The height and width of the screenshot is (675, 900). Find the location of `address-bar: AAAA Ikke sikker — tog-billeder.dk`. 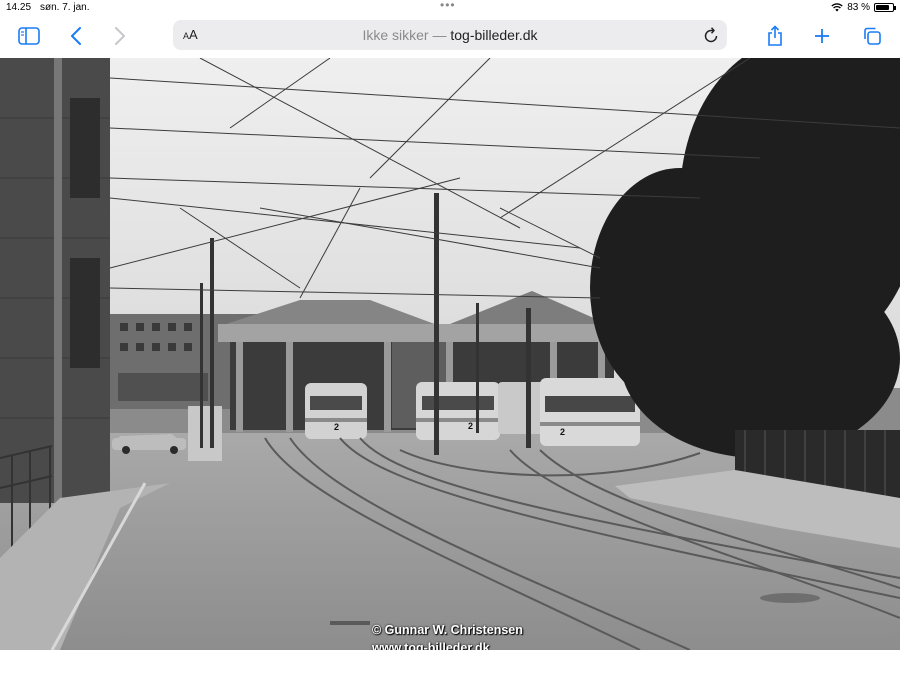

address-bar: AAAA Ikke sikker — tog-billeder.dk is located at coordinates (450, 35).